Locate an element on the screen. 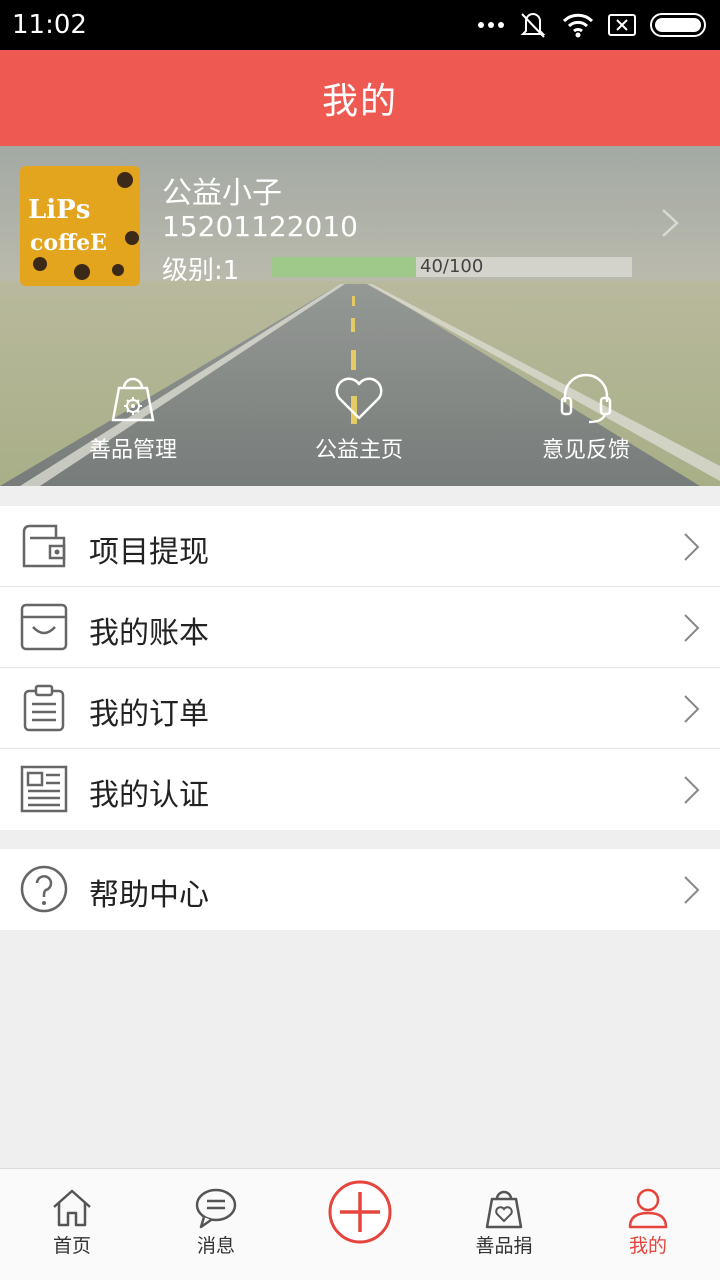  menu-item-label: 项目提现 is located at coordinates (149, 552).